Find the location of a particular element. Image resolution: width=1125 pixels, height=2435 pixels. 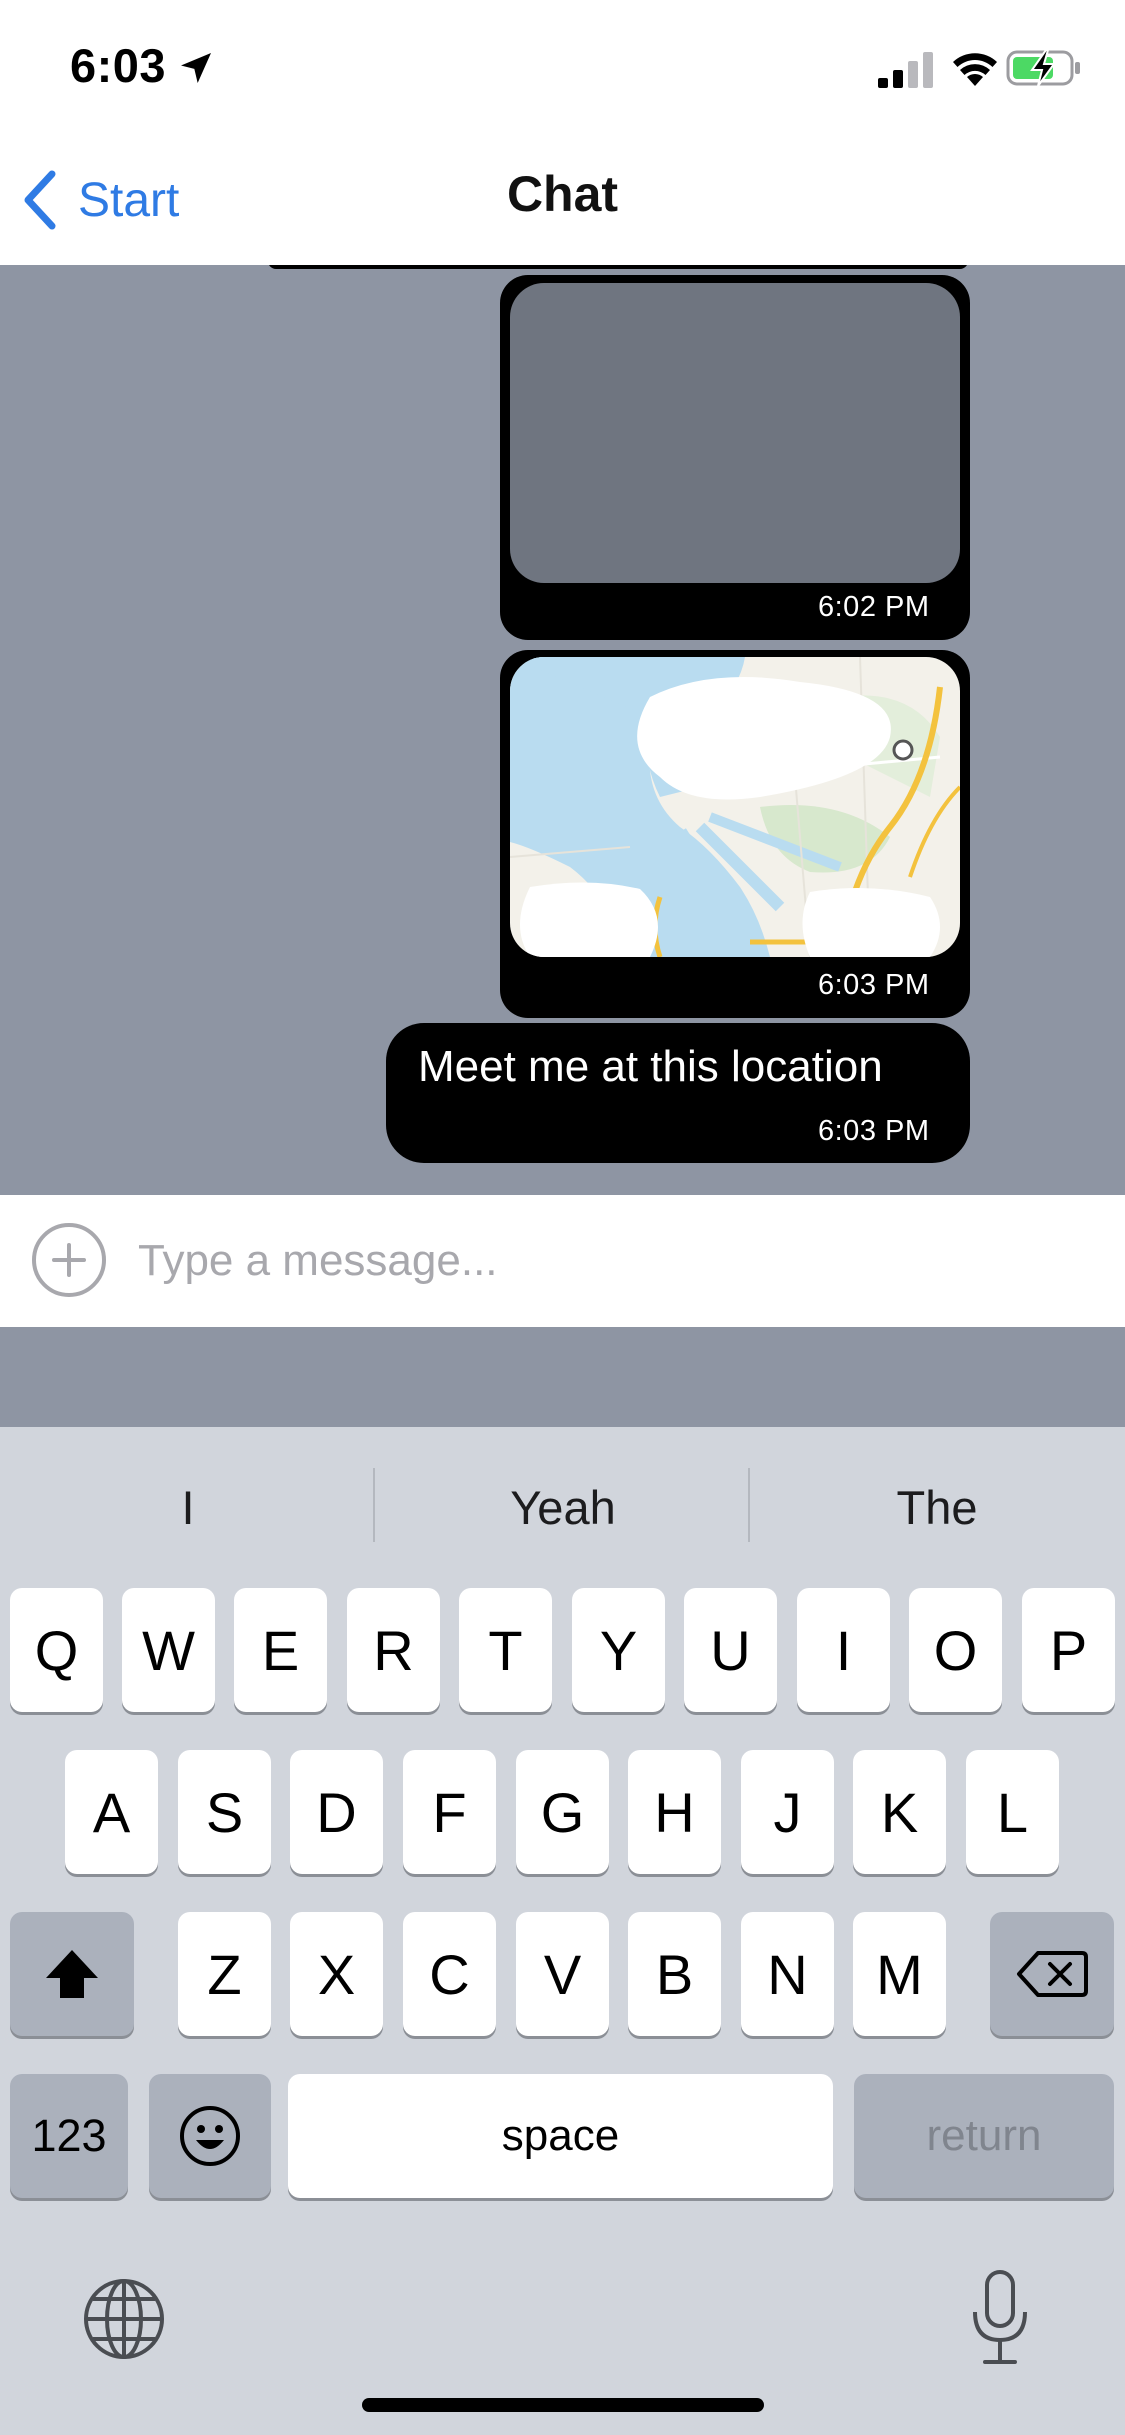

previous-message-bubble is located at coordinates (618, 267).